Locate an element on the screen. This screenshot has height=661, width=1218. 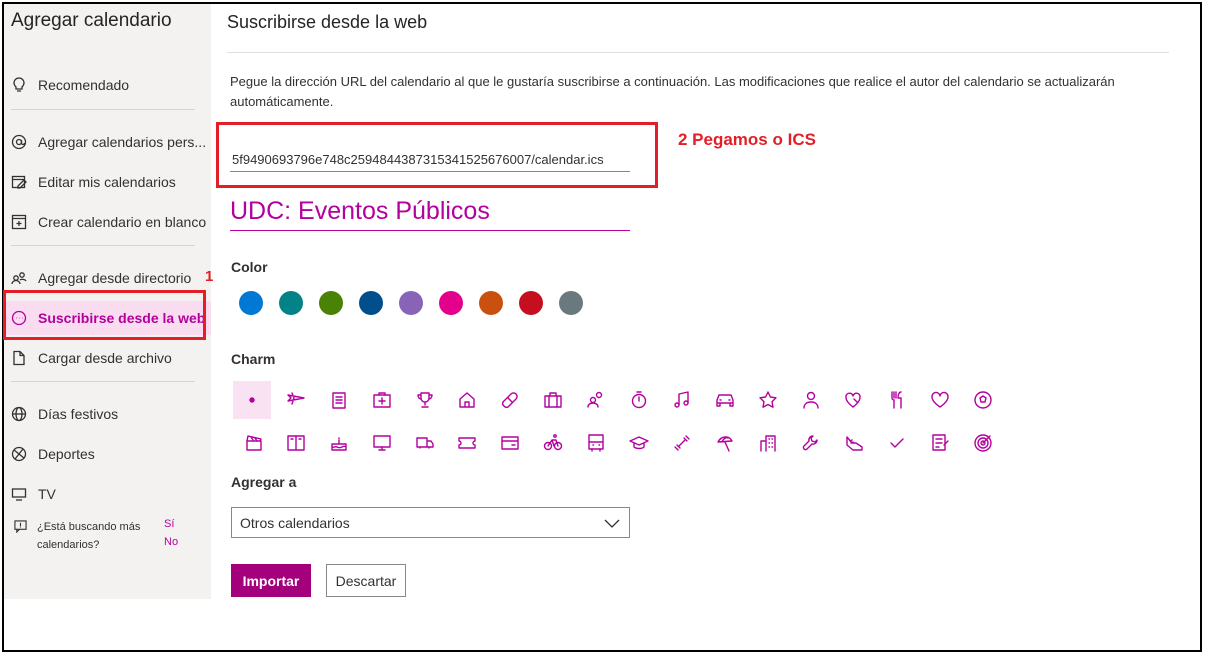
charm-check-icon is located at coordinates (897, 443).